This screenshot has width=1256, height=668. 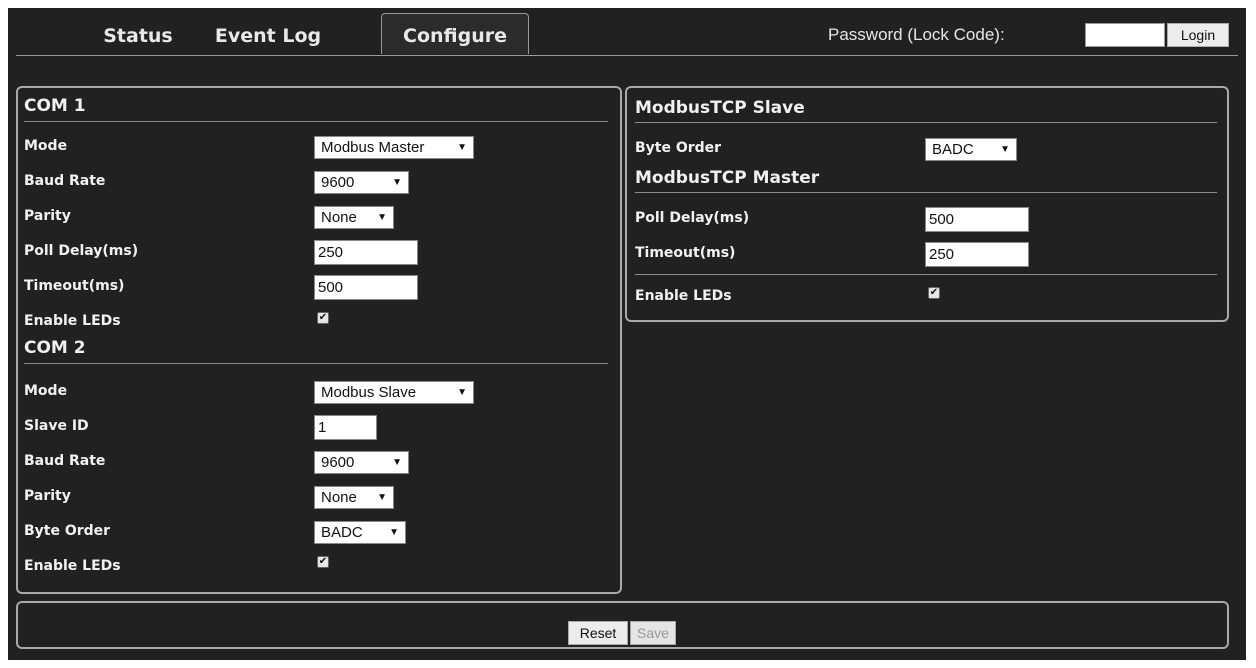 What do you see at coordinates (338, 462) in the screenshot?
I see `com2-baud-value: 9600` at bounding box center [338, 462].